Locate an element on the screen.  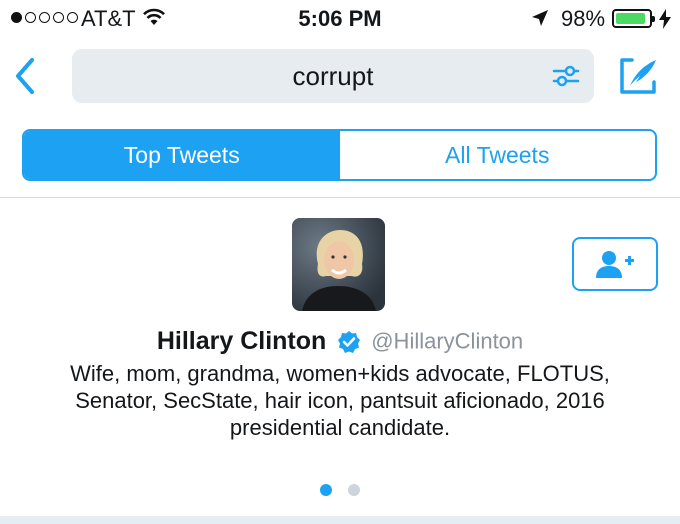
divider is located at coordinates (340, 197).